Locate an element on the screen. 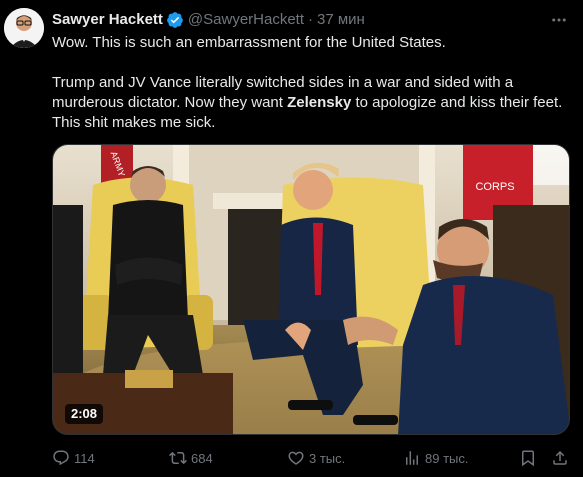  views-button: 89 тыс. is located at coordinates (435, 458).